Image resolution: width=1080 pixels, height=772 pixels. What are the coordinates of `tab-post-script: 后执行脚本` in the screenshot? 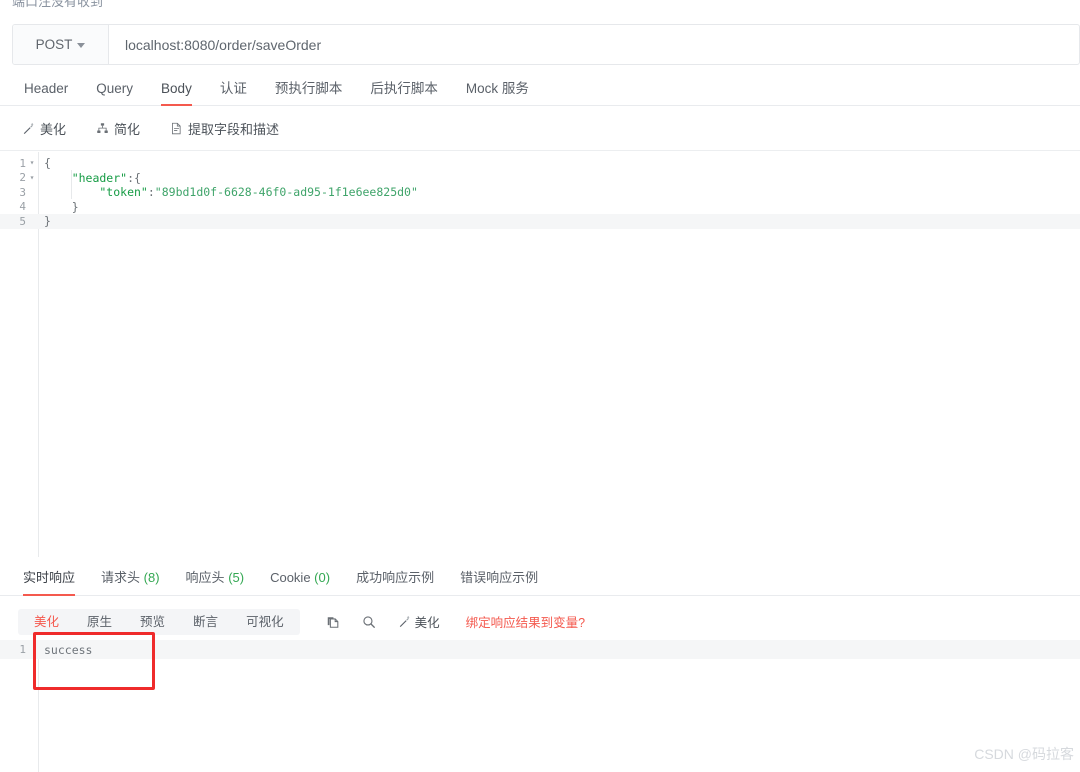 It's located at (404, 93).